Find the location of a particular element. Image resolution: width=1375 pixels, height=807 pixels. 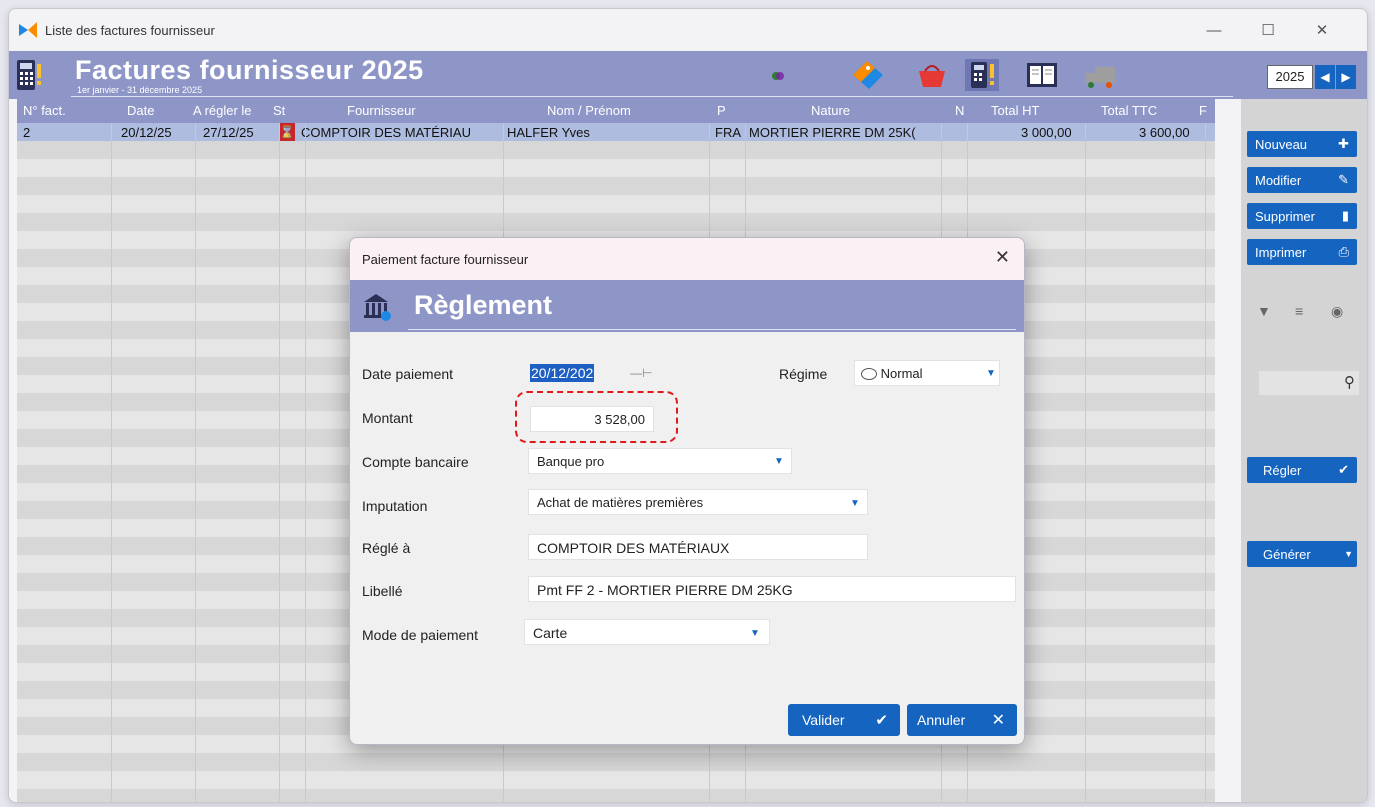

pin-icon: —⊢ is located at coordinates (641, 373).